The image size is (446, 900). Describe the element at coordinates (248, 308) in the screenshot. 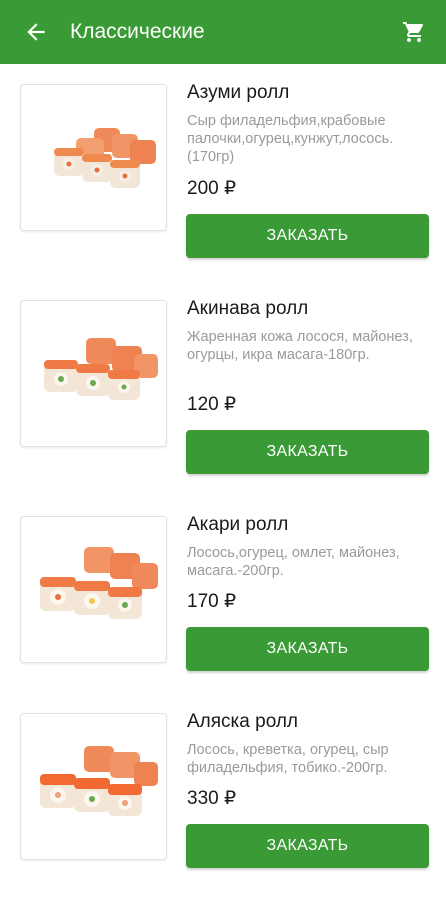

I see `product-name: Акинава ролл` at that location.